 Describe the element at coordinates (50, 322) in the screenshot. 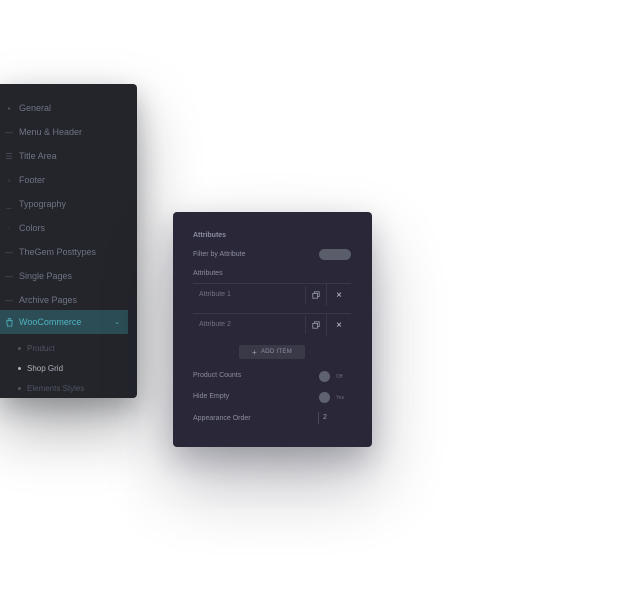

I see `nav-item-label: WooCommerce` at that location.